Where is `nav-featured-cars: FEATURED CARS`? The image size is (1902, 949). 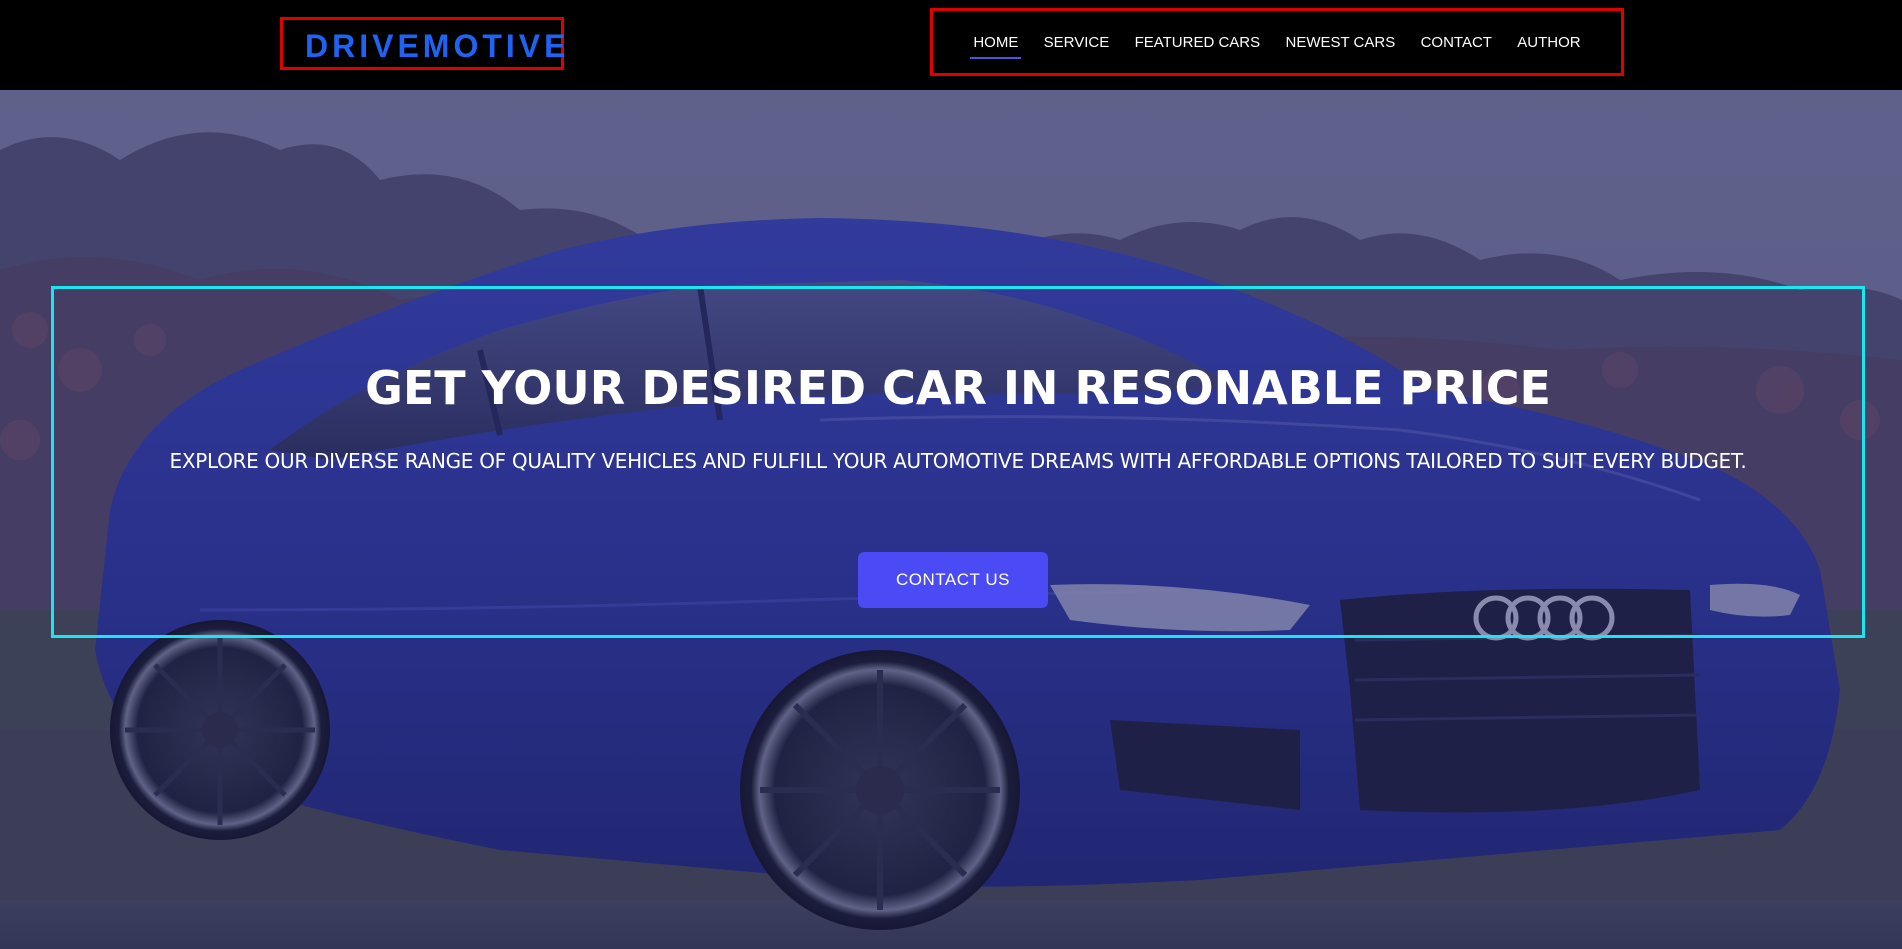
nav-featured-cars: FEATURED CARS is located at coordinates (1198, 42).